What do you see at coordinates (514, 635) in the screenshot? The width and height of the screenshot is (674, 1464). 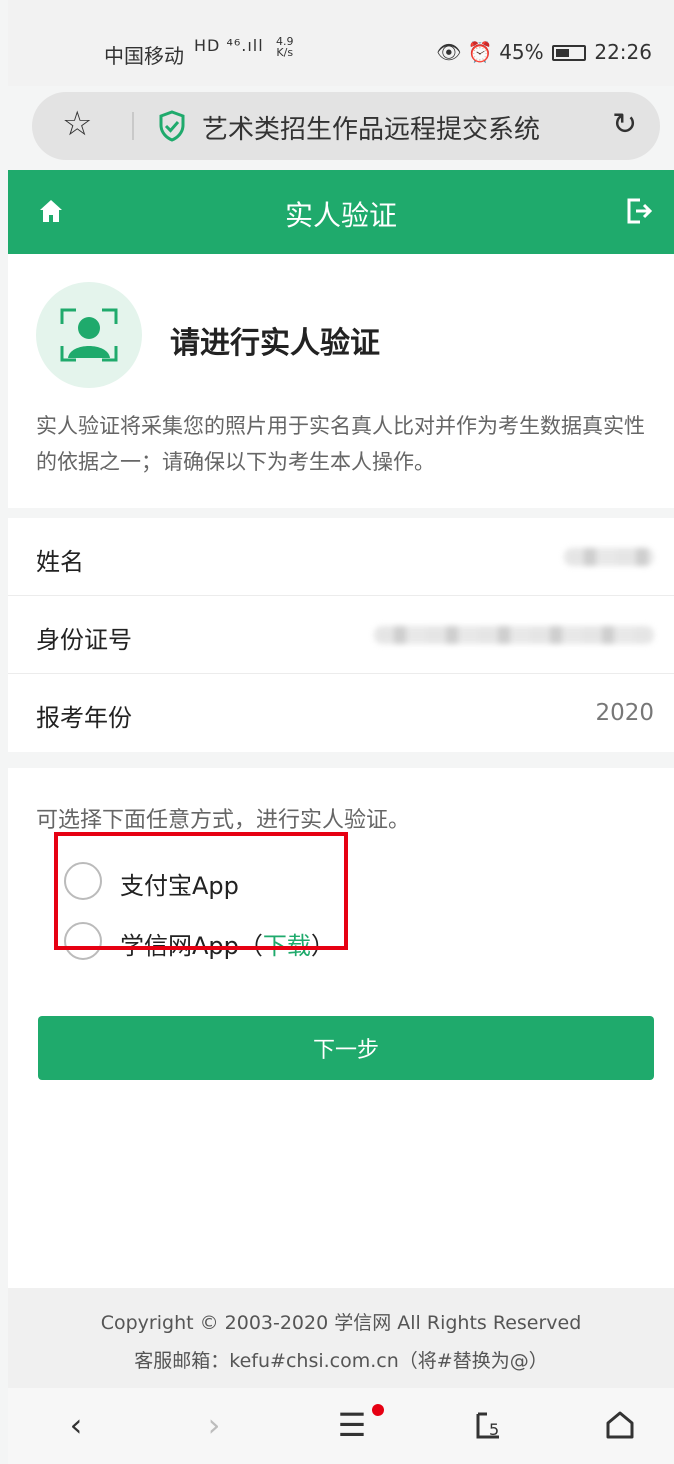 I see `id-value-redacted` at bounding box center [514, 635].